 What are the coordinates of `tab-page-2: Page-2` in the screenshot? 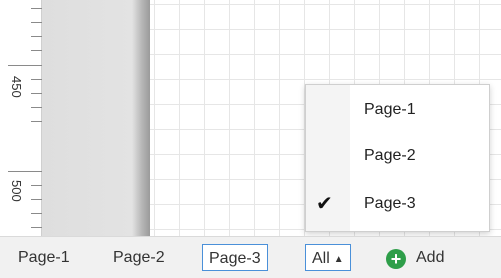 It's located at (139, 257).